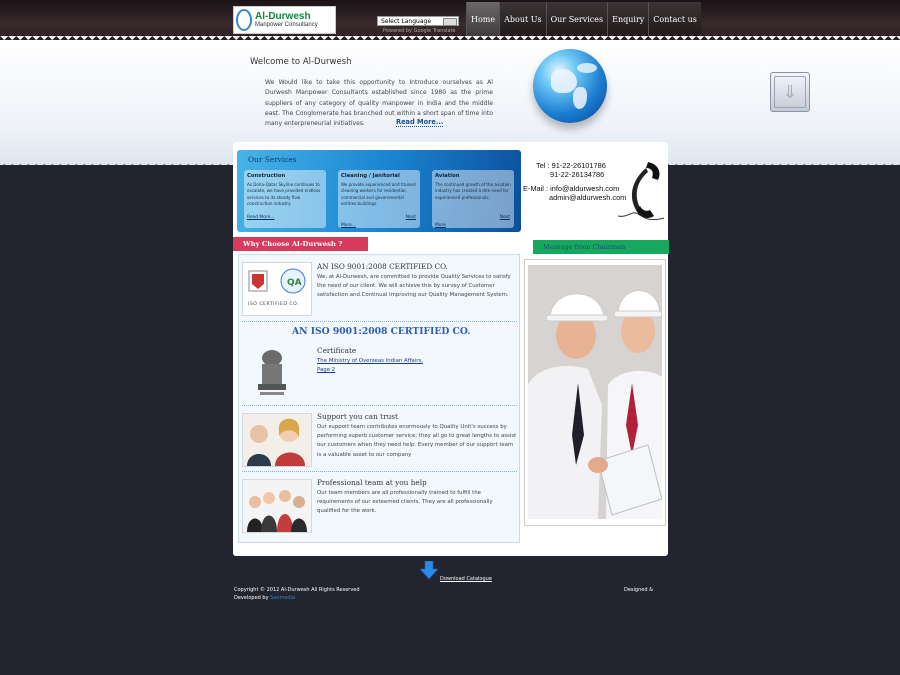  I want to click on chairman-photo-frame, so click(595, 392).